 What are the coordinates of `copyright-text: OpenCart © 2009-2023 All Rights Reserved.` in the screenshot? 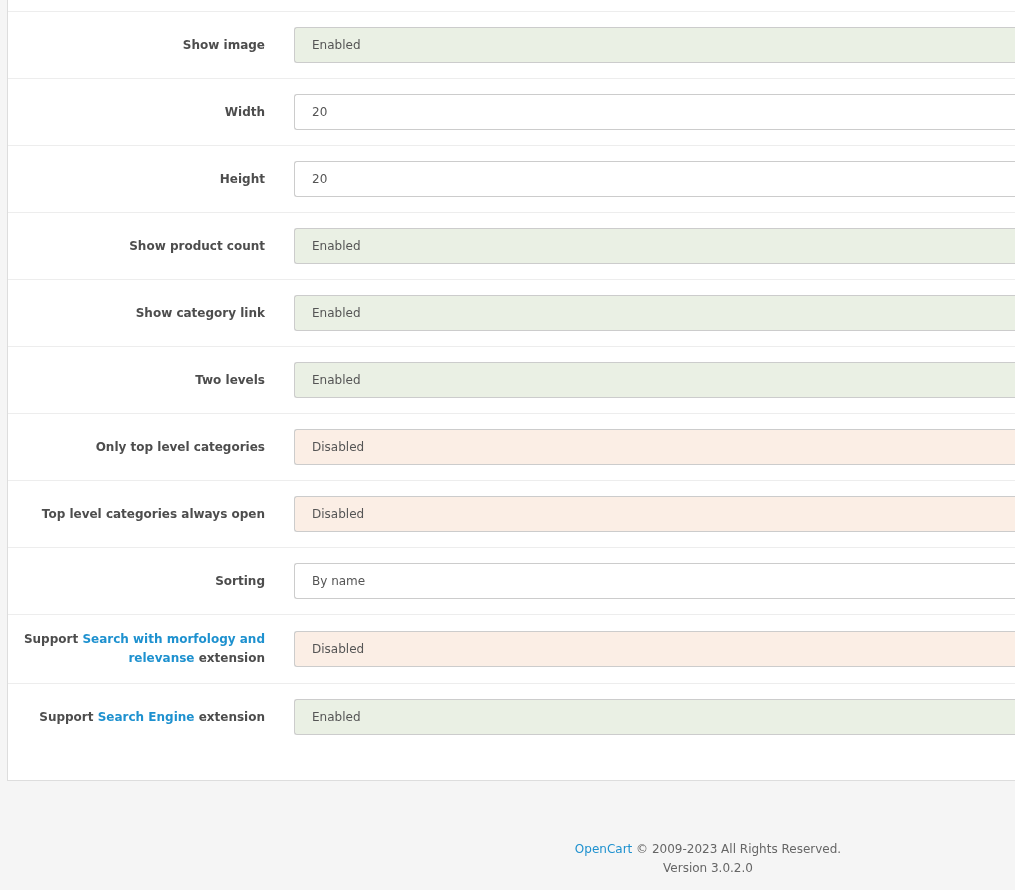 It's located at (708, 849).